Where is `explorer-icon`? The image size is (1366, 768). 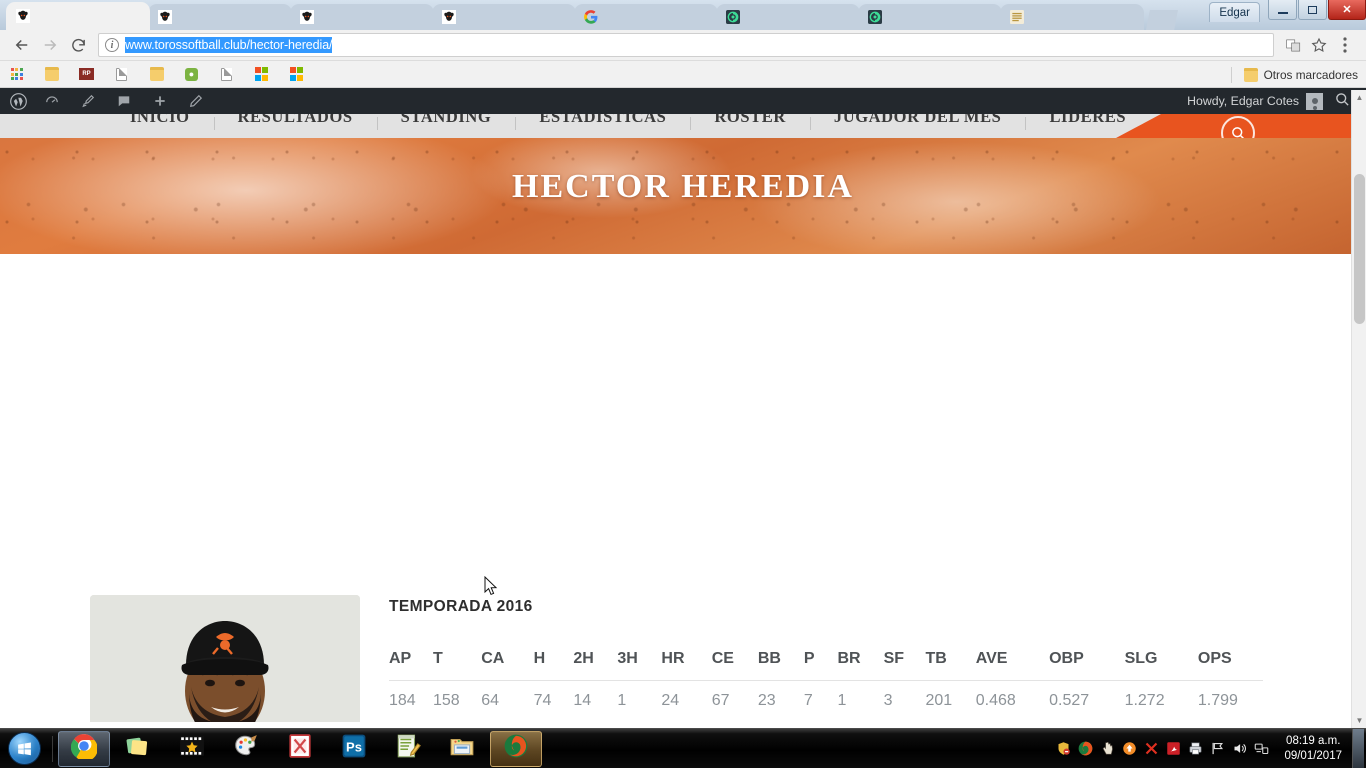
explorer-icon is located at coordinates (462, 748).